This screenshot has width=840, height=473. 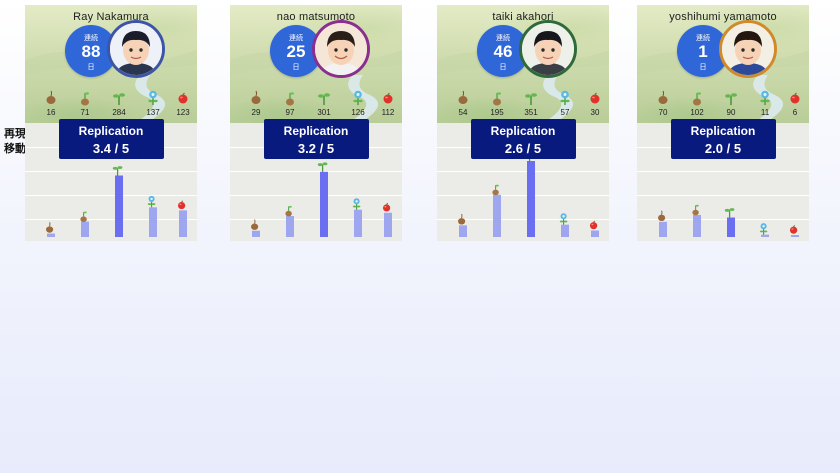 What do you see at coordinates (523, 148) in the screenshot?
I see `replication-score: 2.6 / 5` at bounding box center [523, 148].